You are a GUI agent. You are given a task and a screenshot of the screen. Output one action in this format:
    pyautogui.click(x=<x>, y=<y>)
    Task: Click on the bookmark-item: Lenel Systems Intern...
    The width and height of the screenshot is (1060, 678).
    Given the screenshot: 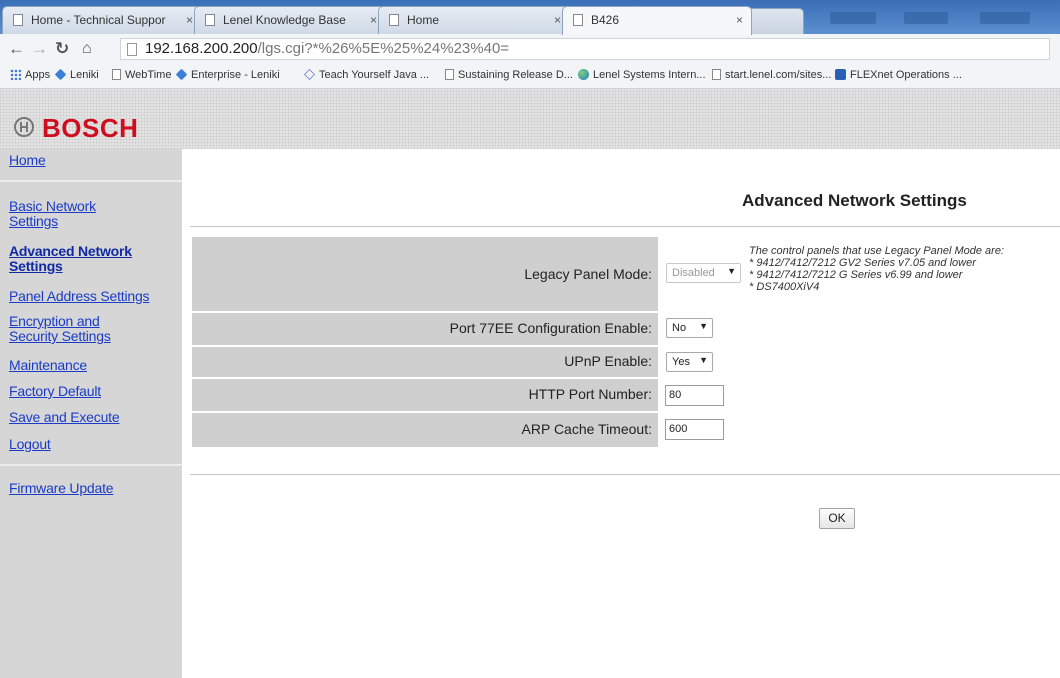 What is the action you would take?
    pyautogui.click(x=642, y=75)
    